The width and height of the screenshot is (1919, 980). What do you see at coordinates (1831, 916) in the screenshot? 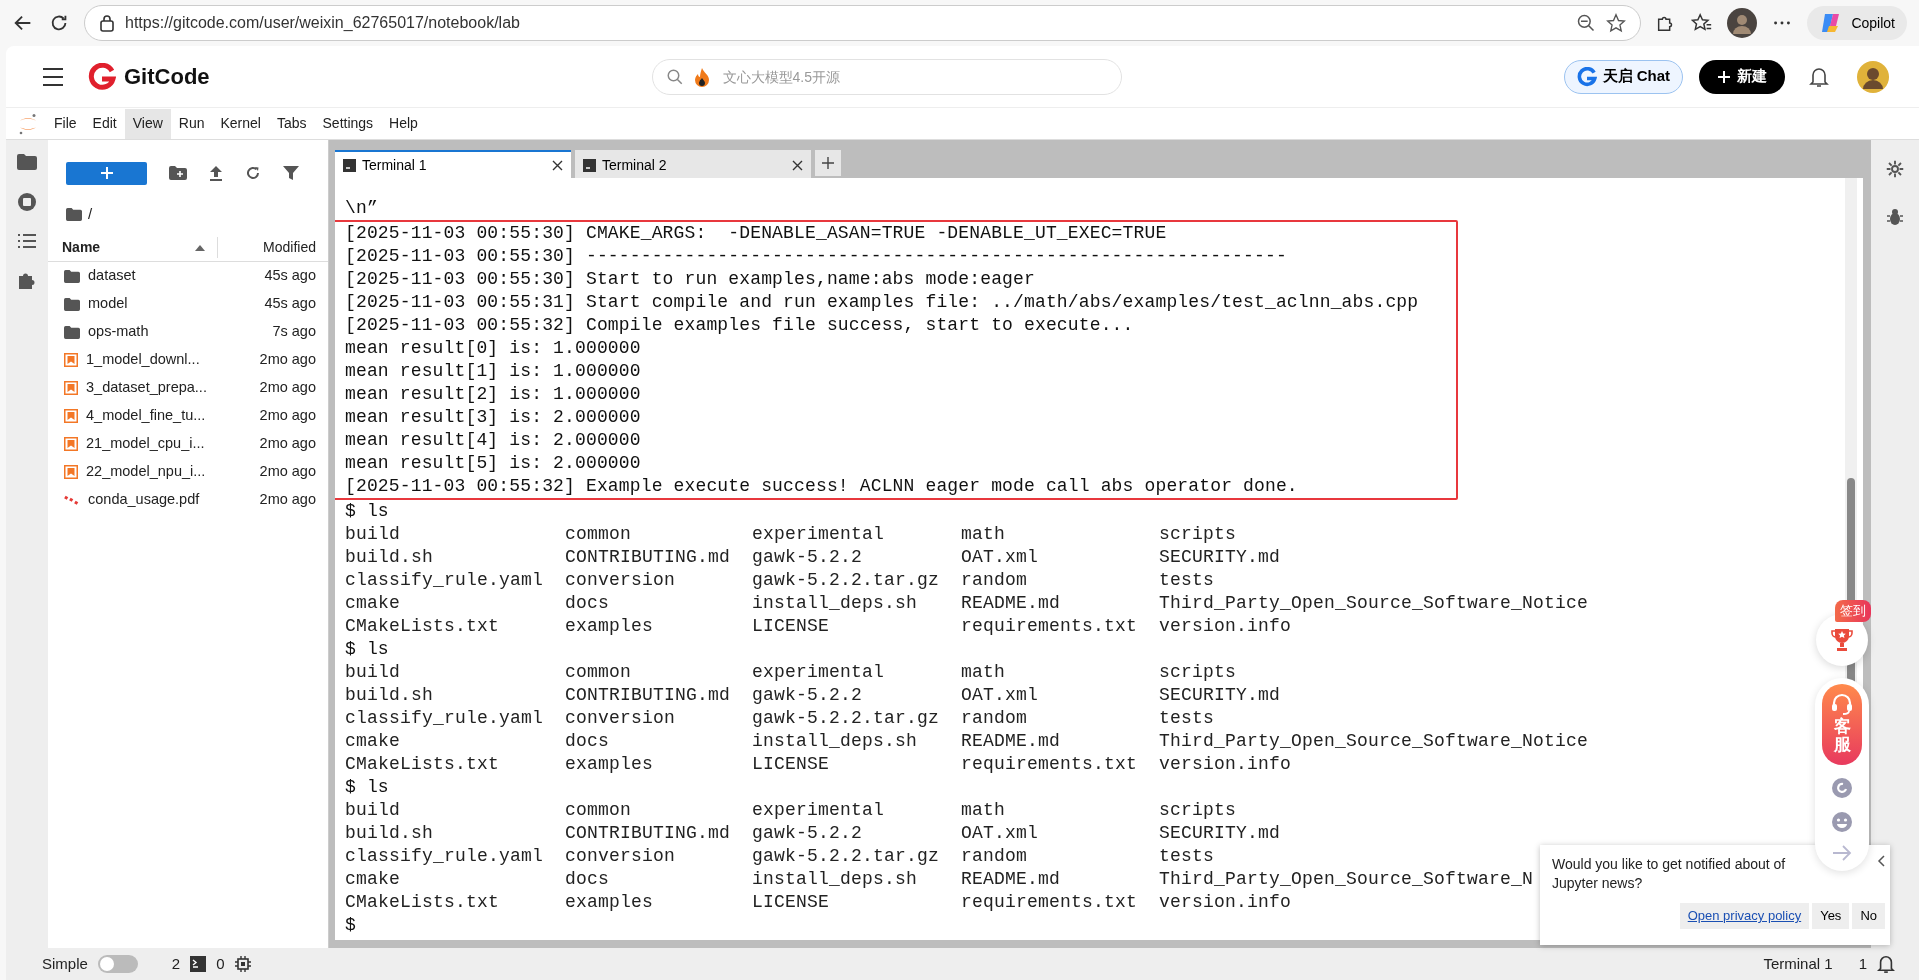
I see `popup-button: Yes` at bounding box center [1831, 916].